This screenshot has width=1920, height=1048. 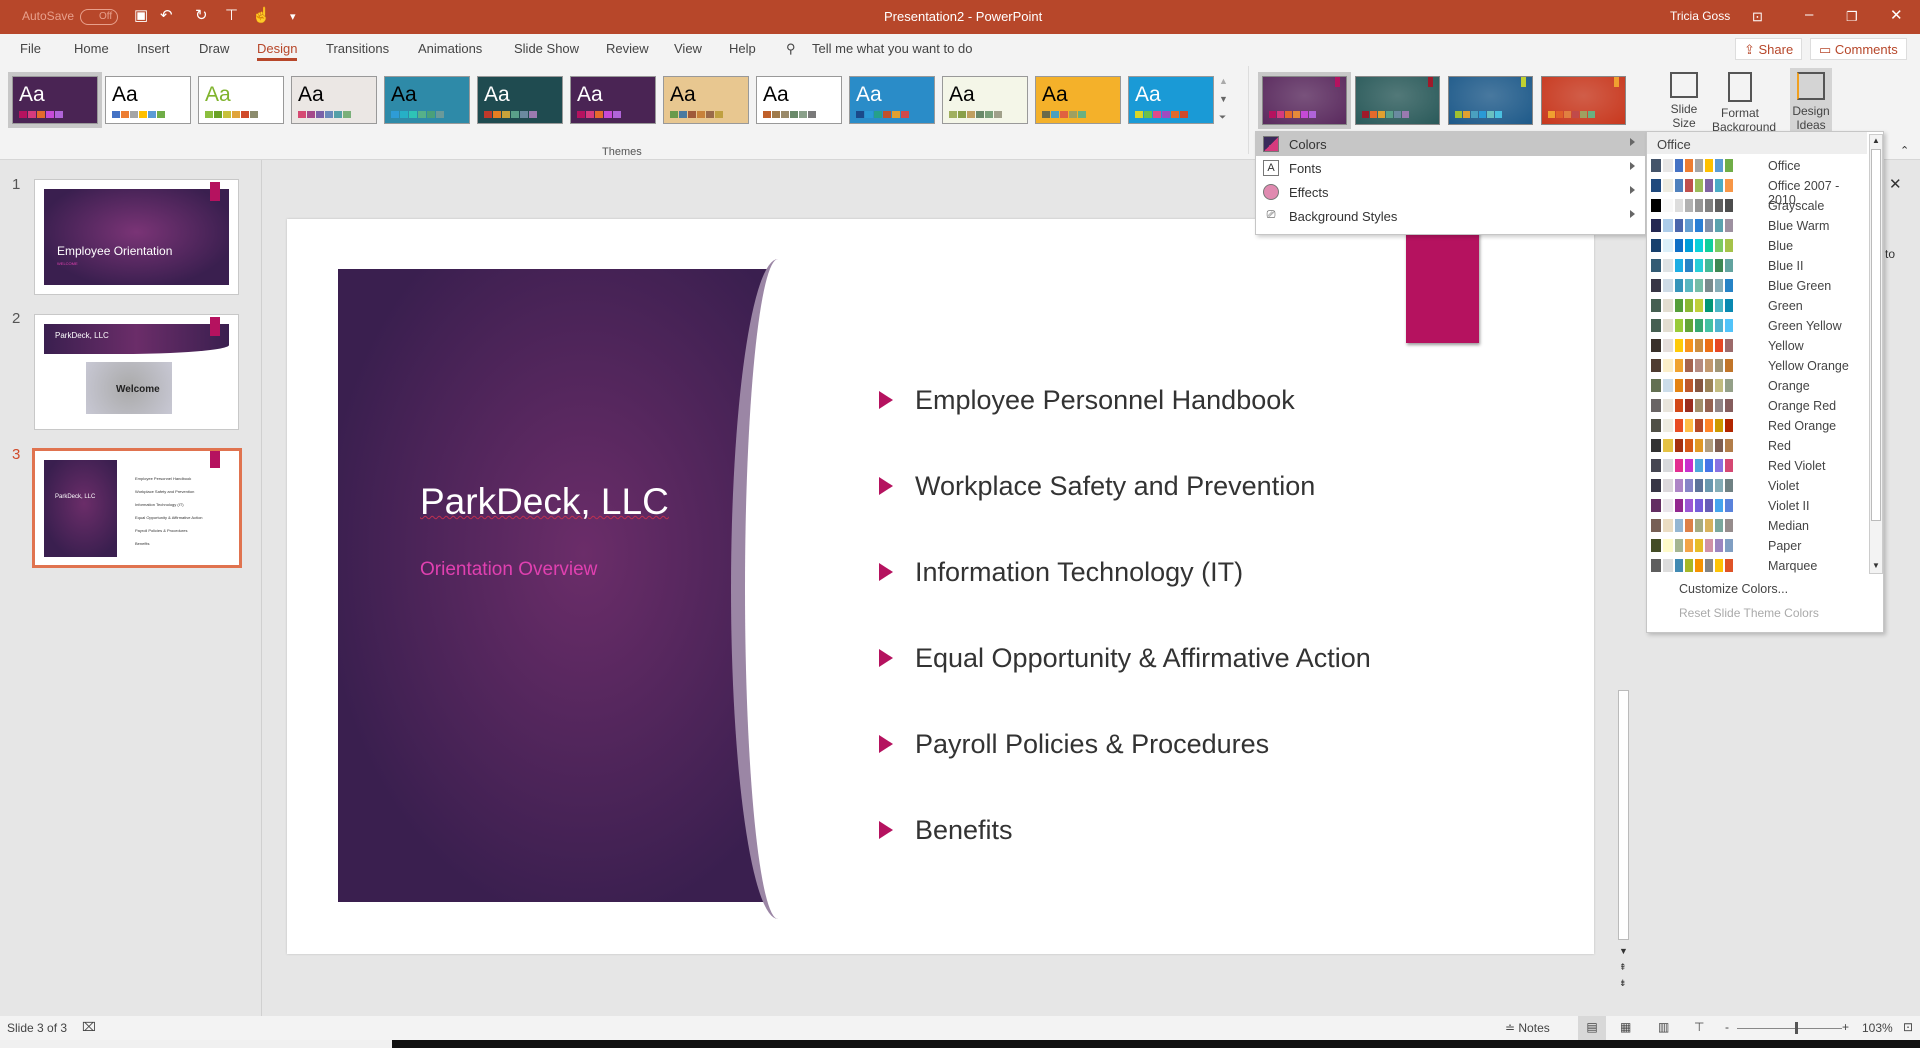 What do you see at coordinates (1852, 17) in the screenshot?
I see `maximize-icon: ❐` at bounding box center [1852, 17].